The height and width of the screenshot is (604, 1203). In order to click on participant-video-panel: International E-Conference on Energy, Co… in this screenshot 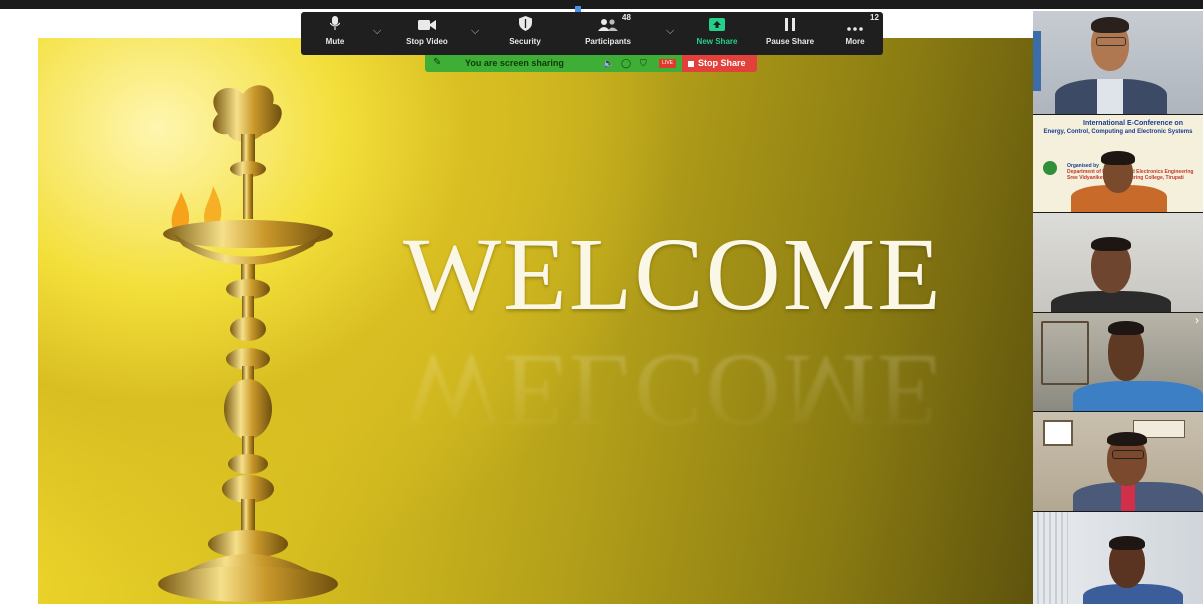, I will do `click(1118, 307)`.